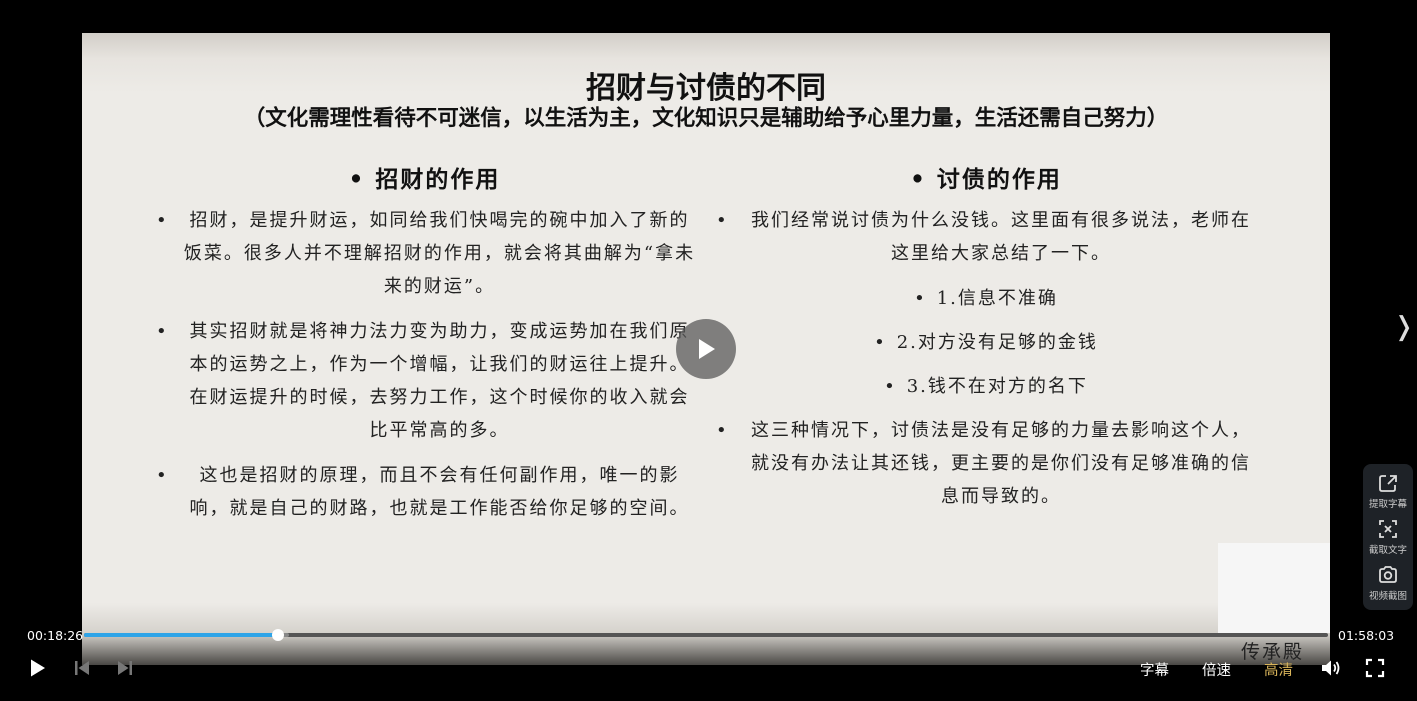 The width and height of the screenshot is (1417, 701). I want to click on center-play-button, so click(706, 349).